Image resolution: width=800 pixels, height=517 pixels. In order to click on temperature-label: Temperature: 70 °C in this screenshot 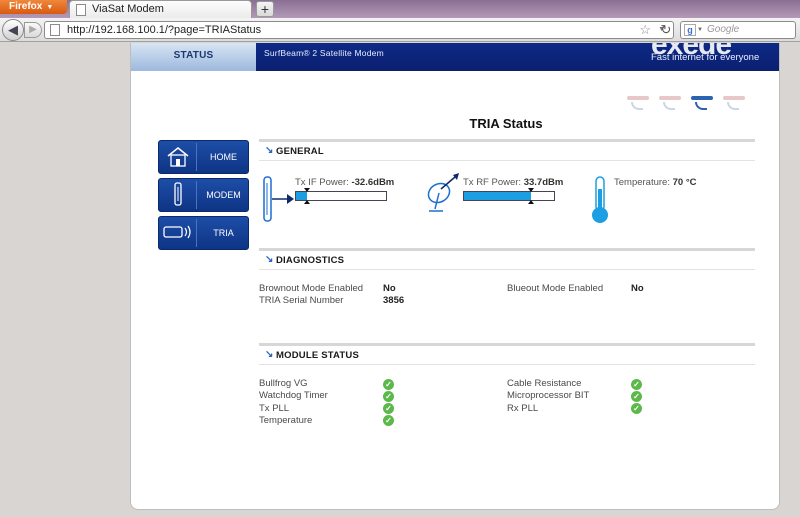, I will do `click(655, 182)`.